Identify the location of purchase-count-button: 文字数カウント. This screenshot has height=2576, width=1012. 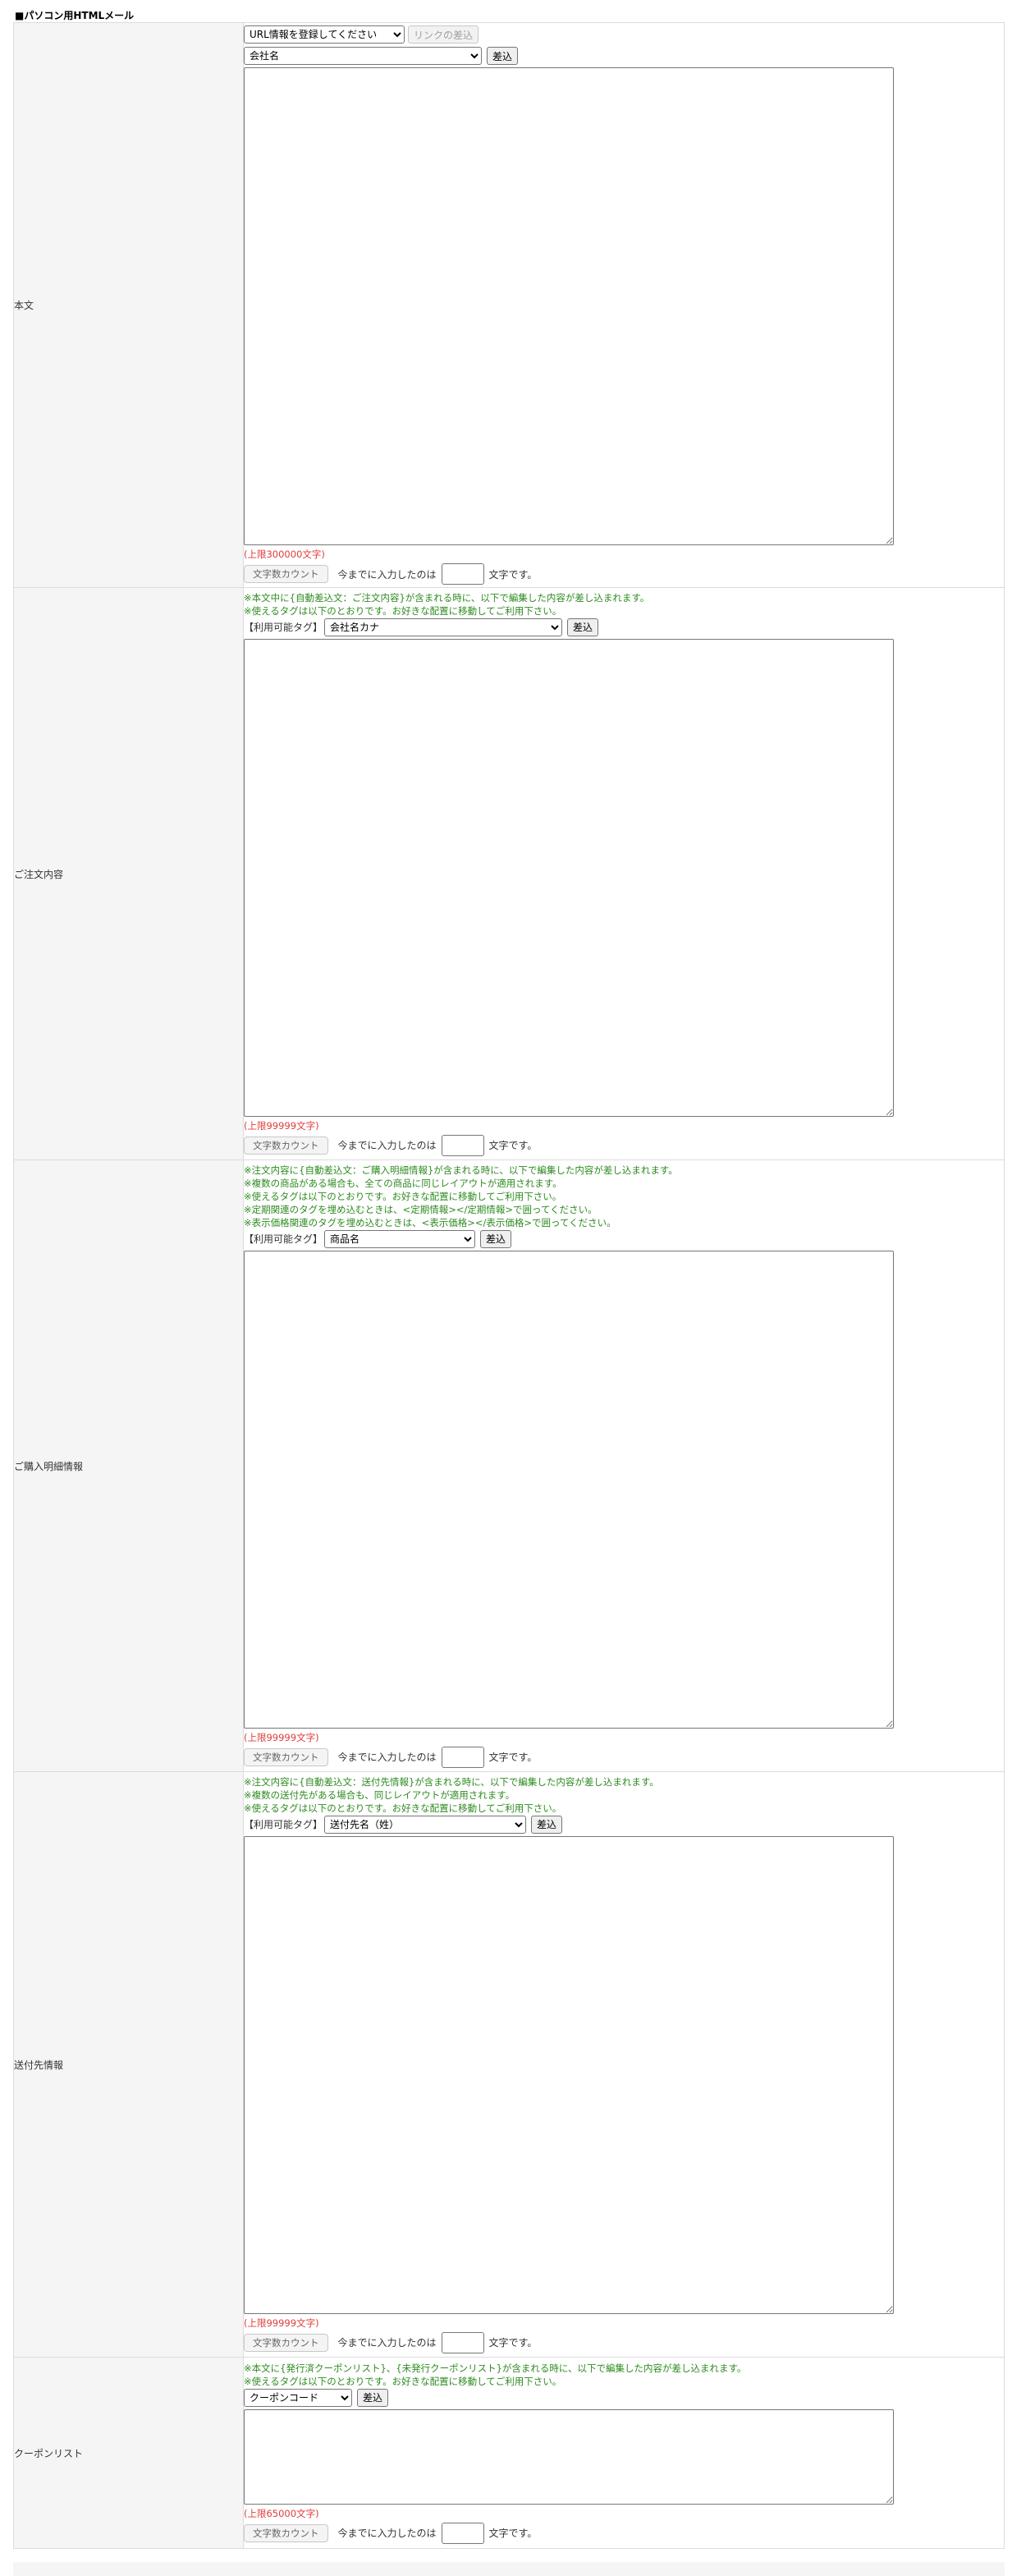
(286, 1756).